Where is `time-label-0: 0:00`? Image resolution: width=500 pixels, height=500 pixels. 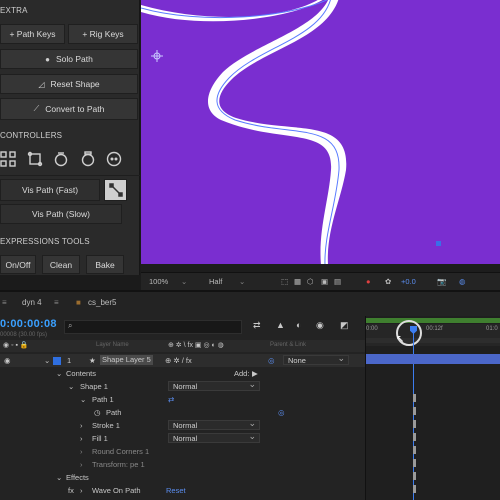
time-label-0: 0:00 is located at coordinates (372, 329).